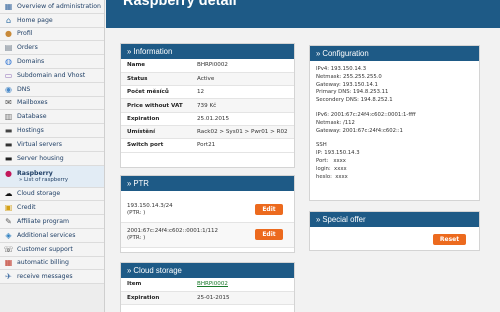 Image resolution: width=500 pixels, height=312 pixels. What do you see at coordinates (242, 92) in the screenshot?
I see `info-value: 12` at bounding box center [242, 92].